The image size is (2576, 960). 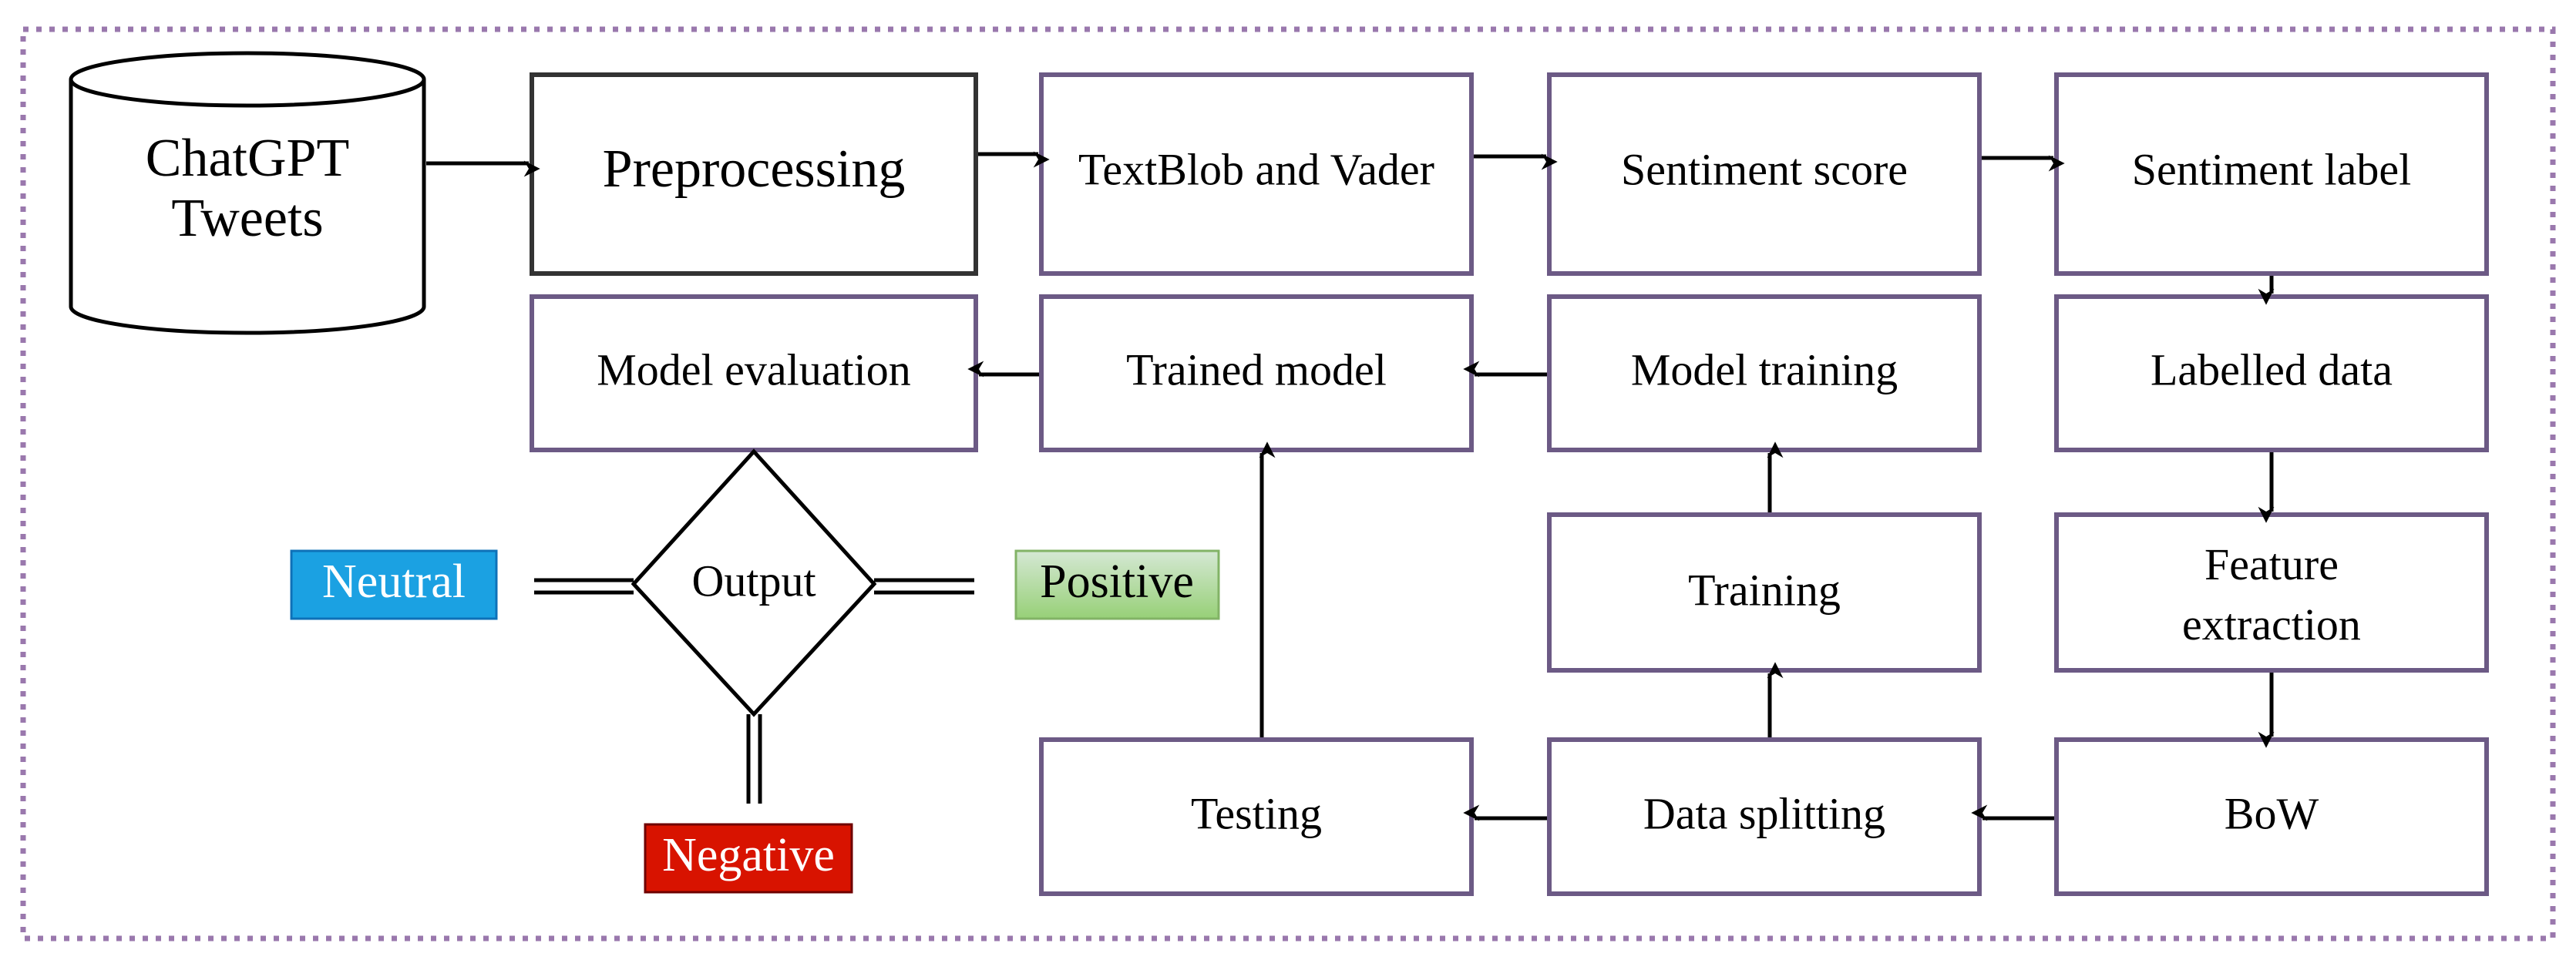 I want to click on database-cylinder: ChatGPT Tweets, so click(x=247, y=193).